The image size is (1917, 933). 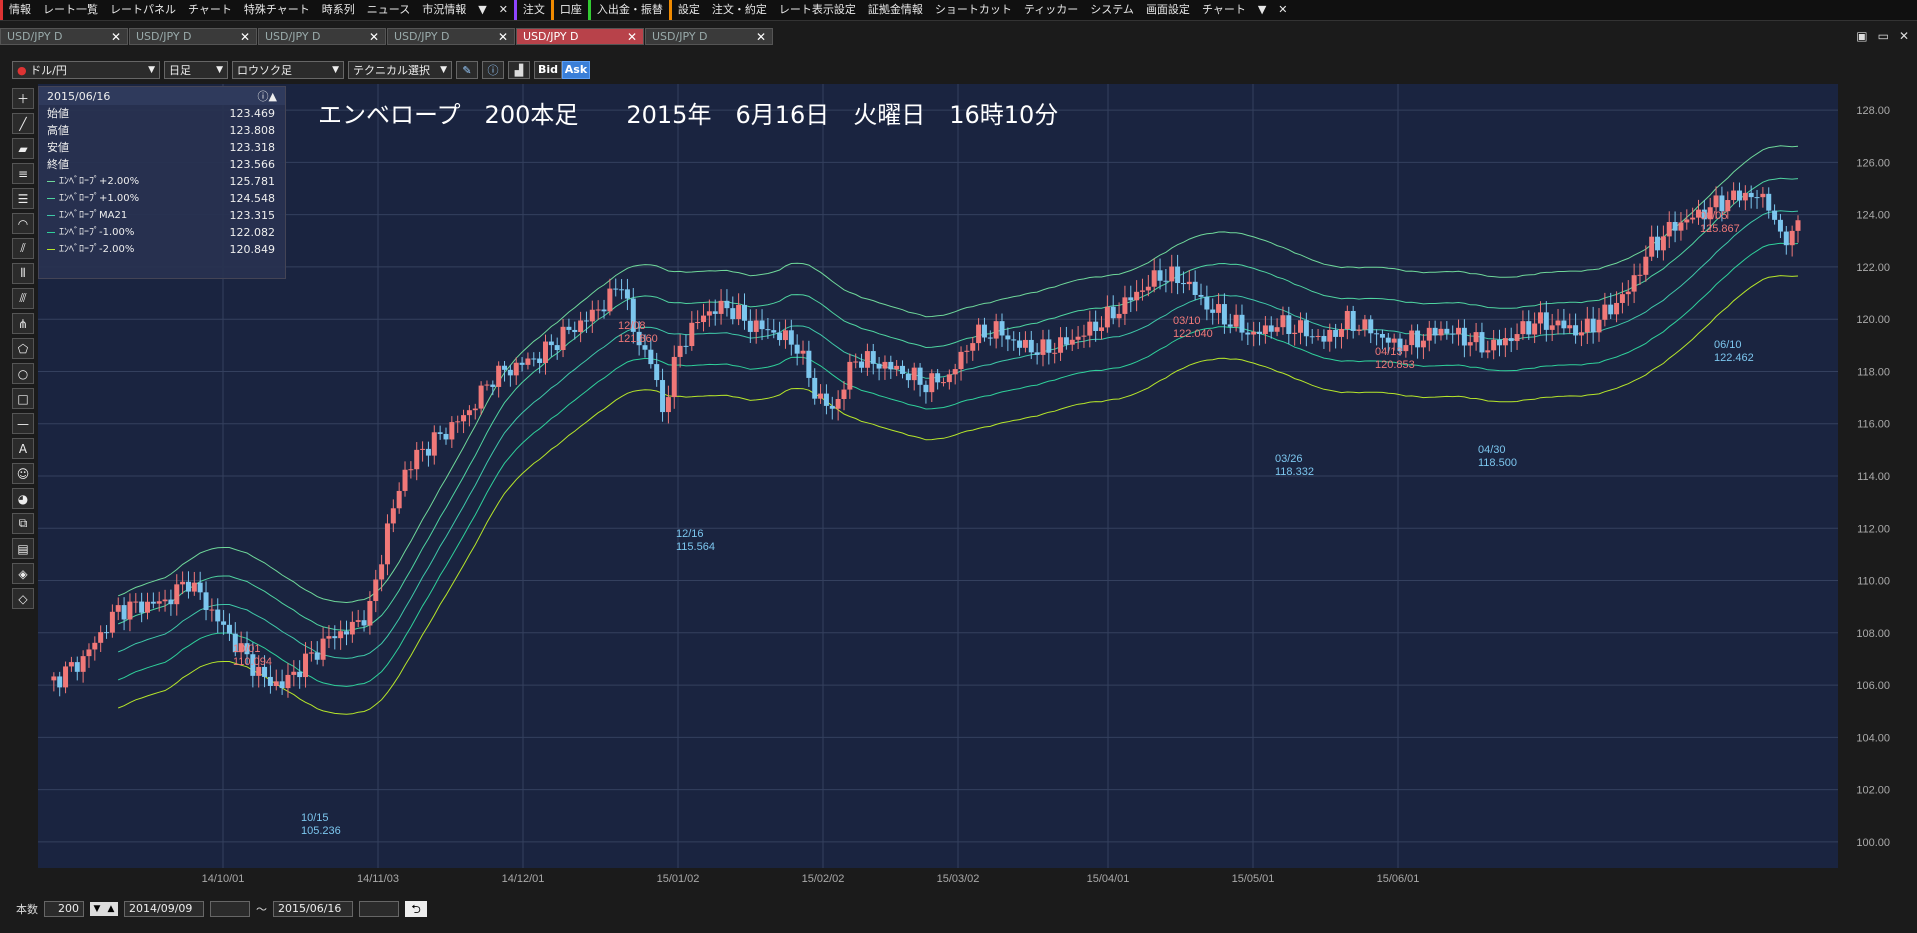 What do you see at coordinates (313, 909) in the screenshot?
I see `to-date-field: 2015/06/16` at bounding box center [313, 909].